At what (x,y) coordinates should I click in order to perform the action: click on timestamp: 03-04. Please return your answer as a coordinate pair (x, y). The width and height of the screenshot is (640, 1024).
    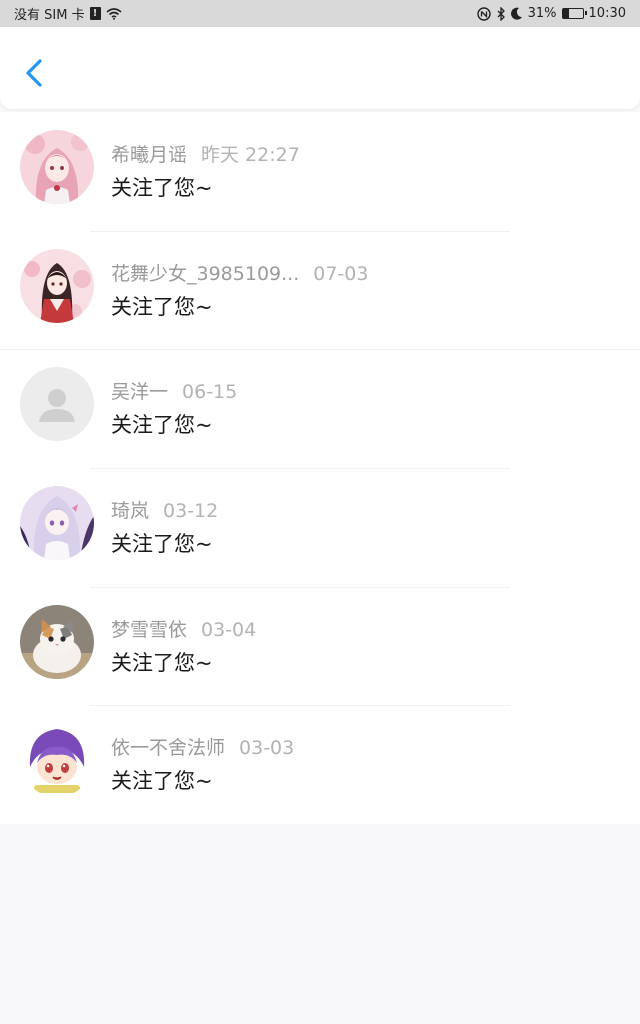
    Looking at the image, I should click on (229, 629).